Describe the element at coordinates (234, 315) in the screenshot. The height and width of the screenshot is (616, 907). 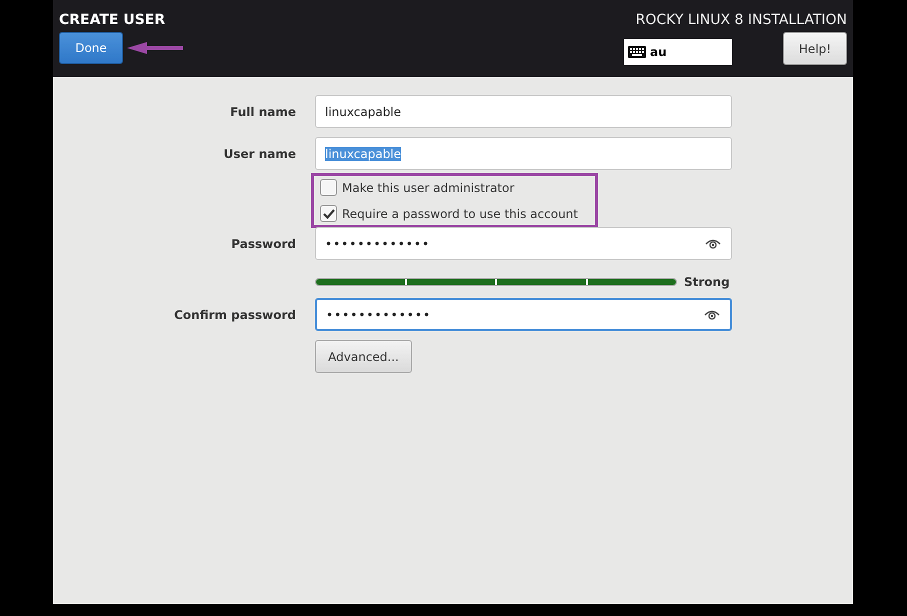
I see `field-label: Confirm password` at that location.